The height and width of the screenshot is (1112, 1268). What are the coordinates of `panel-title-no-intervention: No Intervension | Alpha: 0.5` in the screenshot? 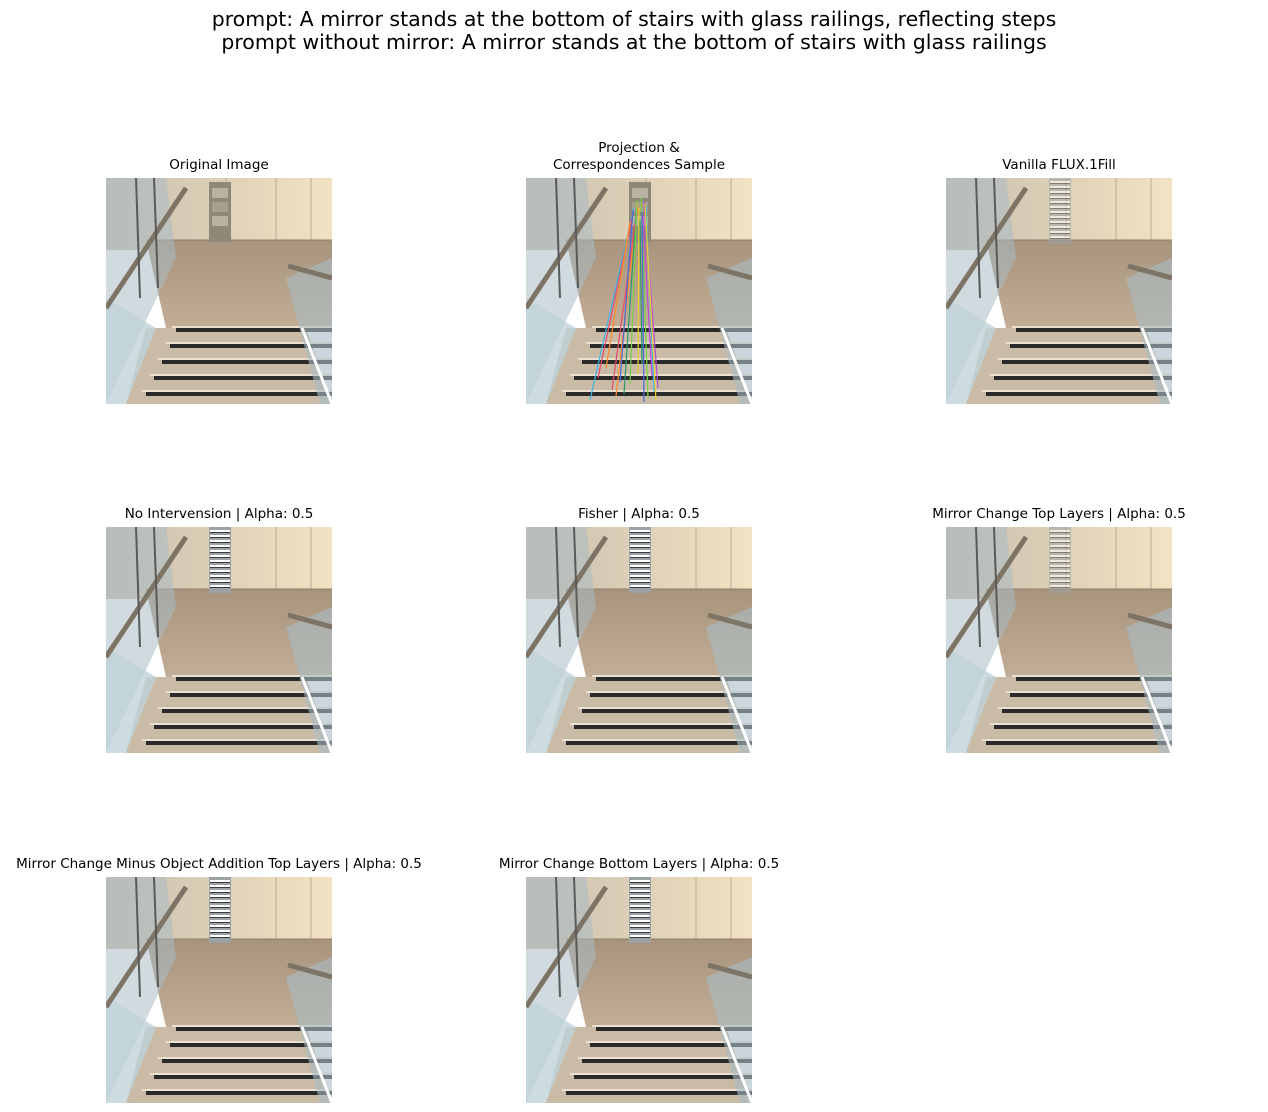 It's located at (219, 514).